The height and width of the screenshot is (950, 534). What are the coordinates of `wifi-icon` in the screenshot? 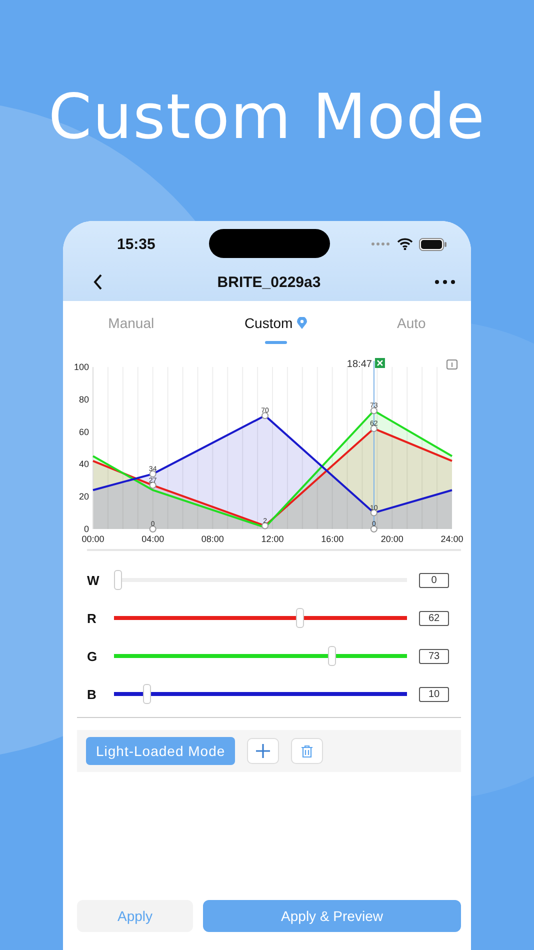 It's located at (405, 244).